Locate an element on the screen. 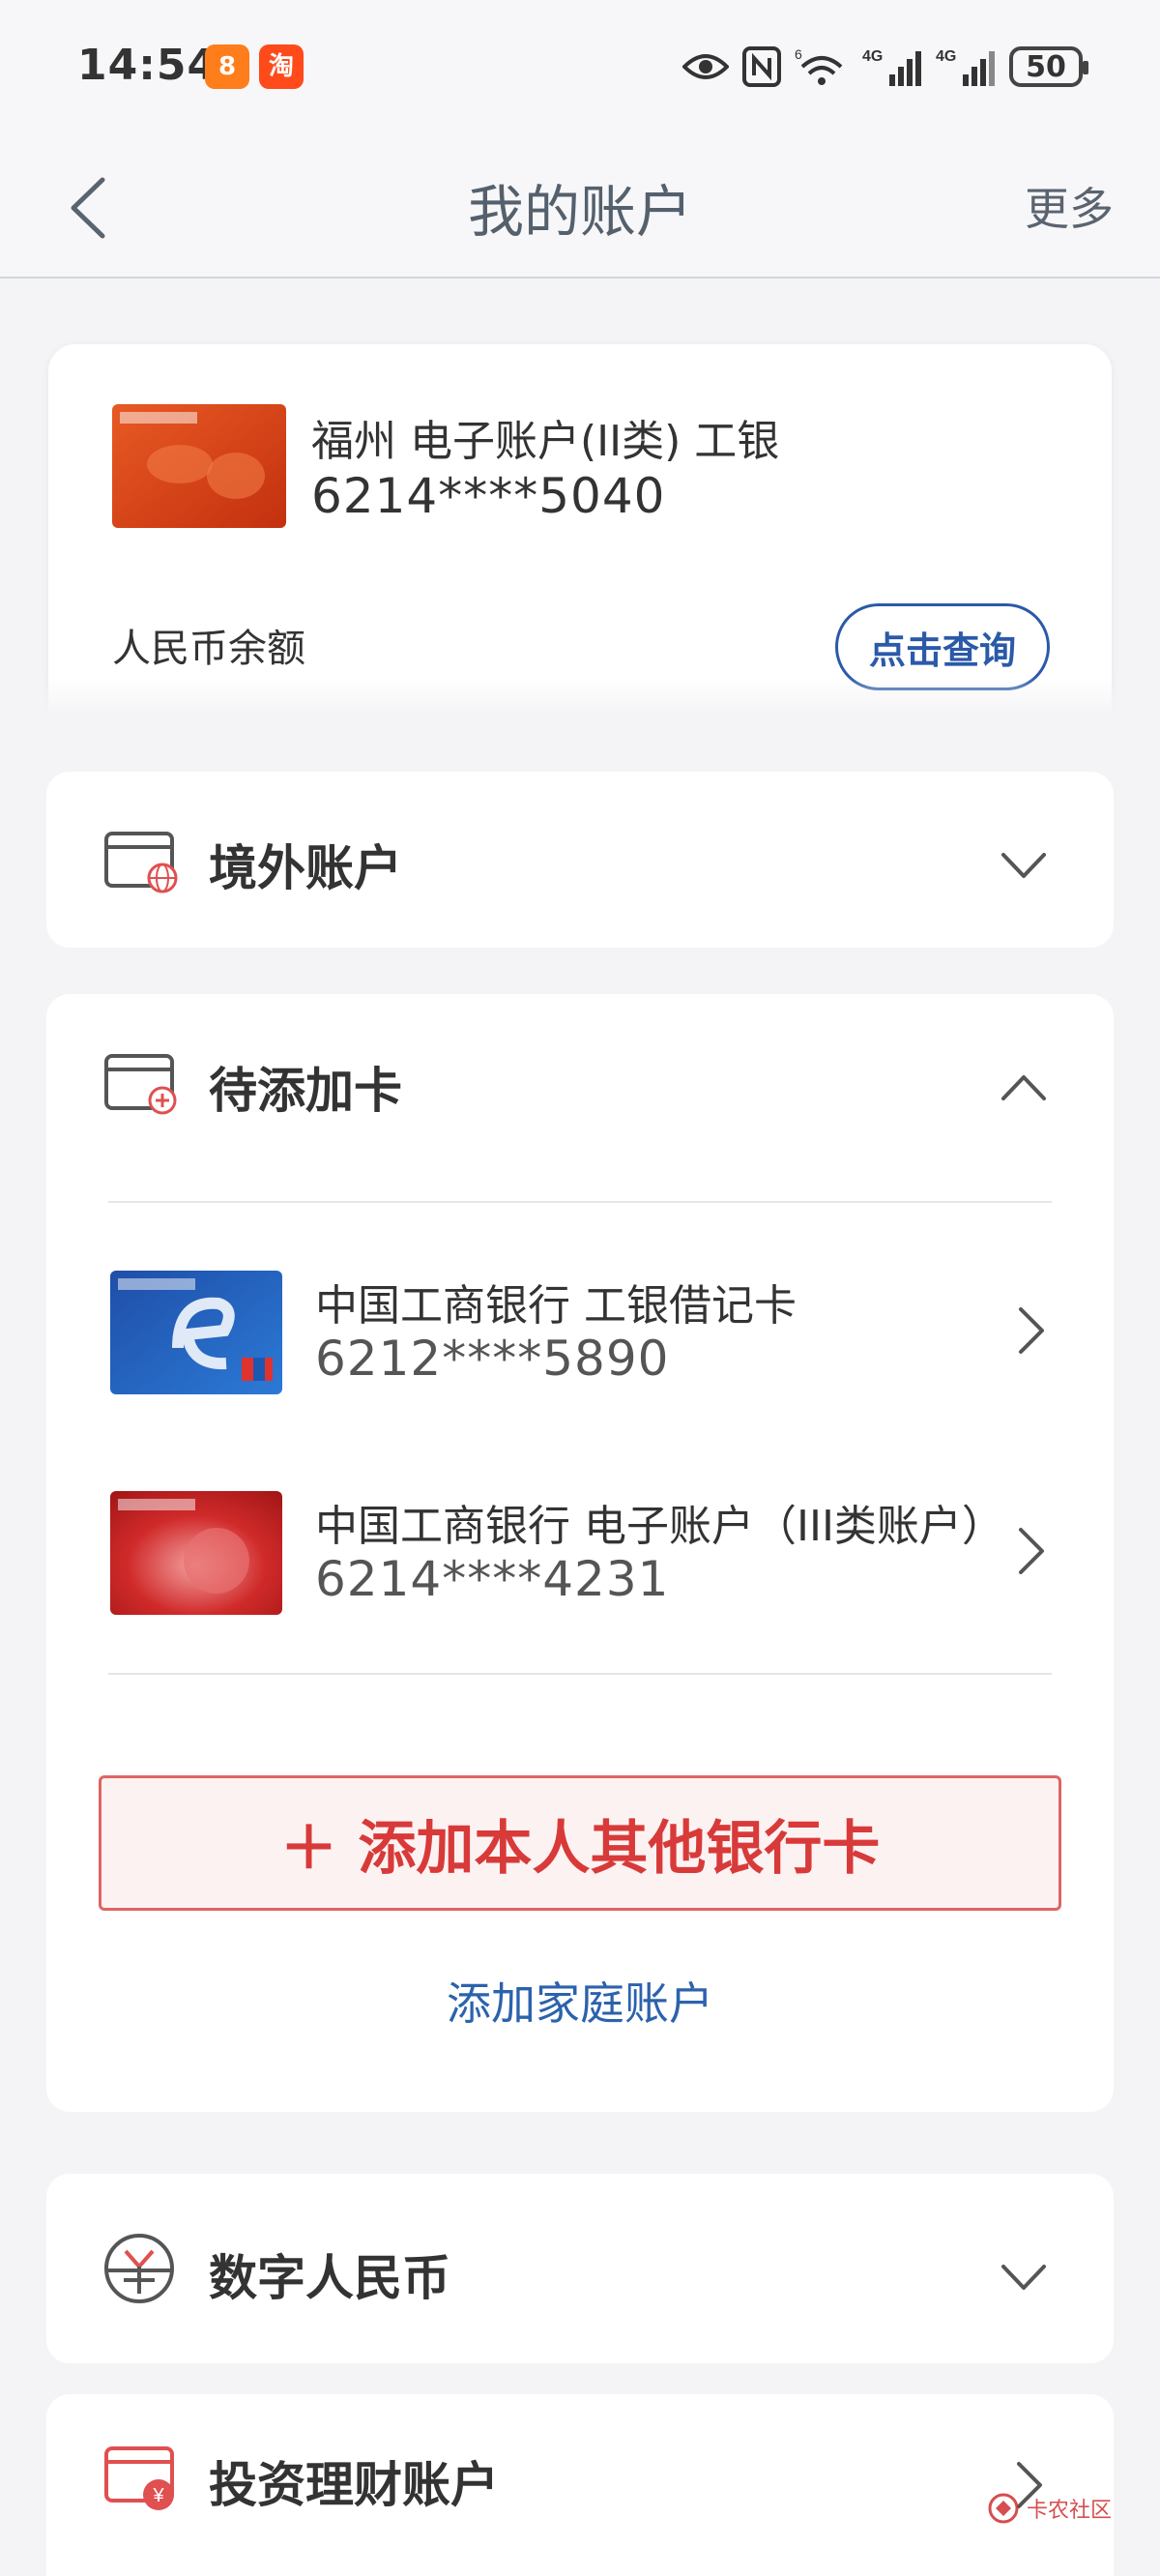 This screenshot has width=1160, height=2576. overseas-account-header: 境外账户 is located at coordinates (580, 860).